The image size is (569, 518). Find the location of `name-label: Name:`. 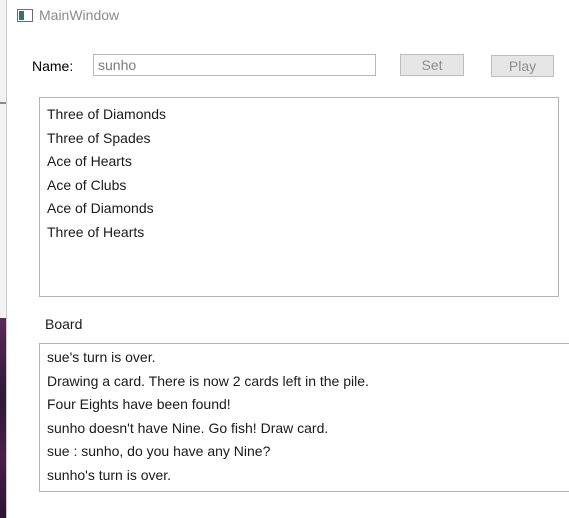

name-label: Name: is located at coordinates (53, 66).